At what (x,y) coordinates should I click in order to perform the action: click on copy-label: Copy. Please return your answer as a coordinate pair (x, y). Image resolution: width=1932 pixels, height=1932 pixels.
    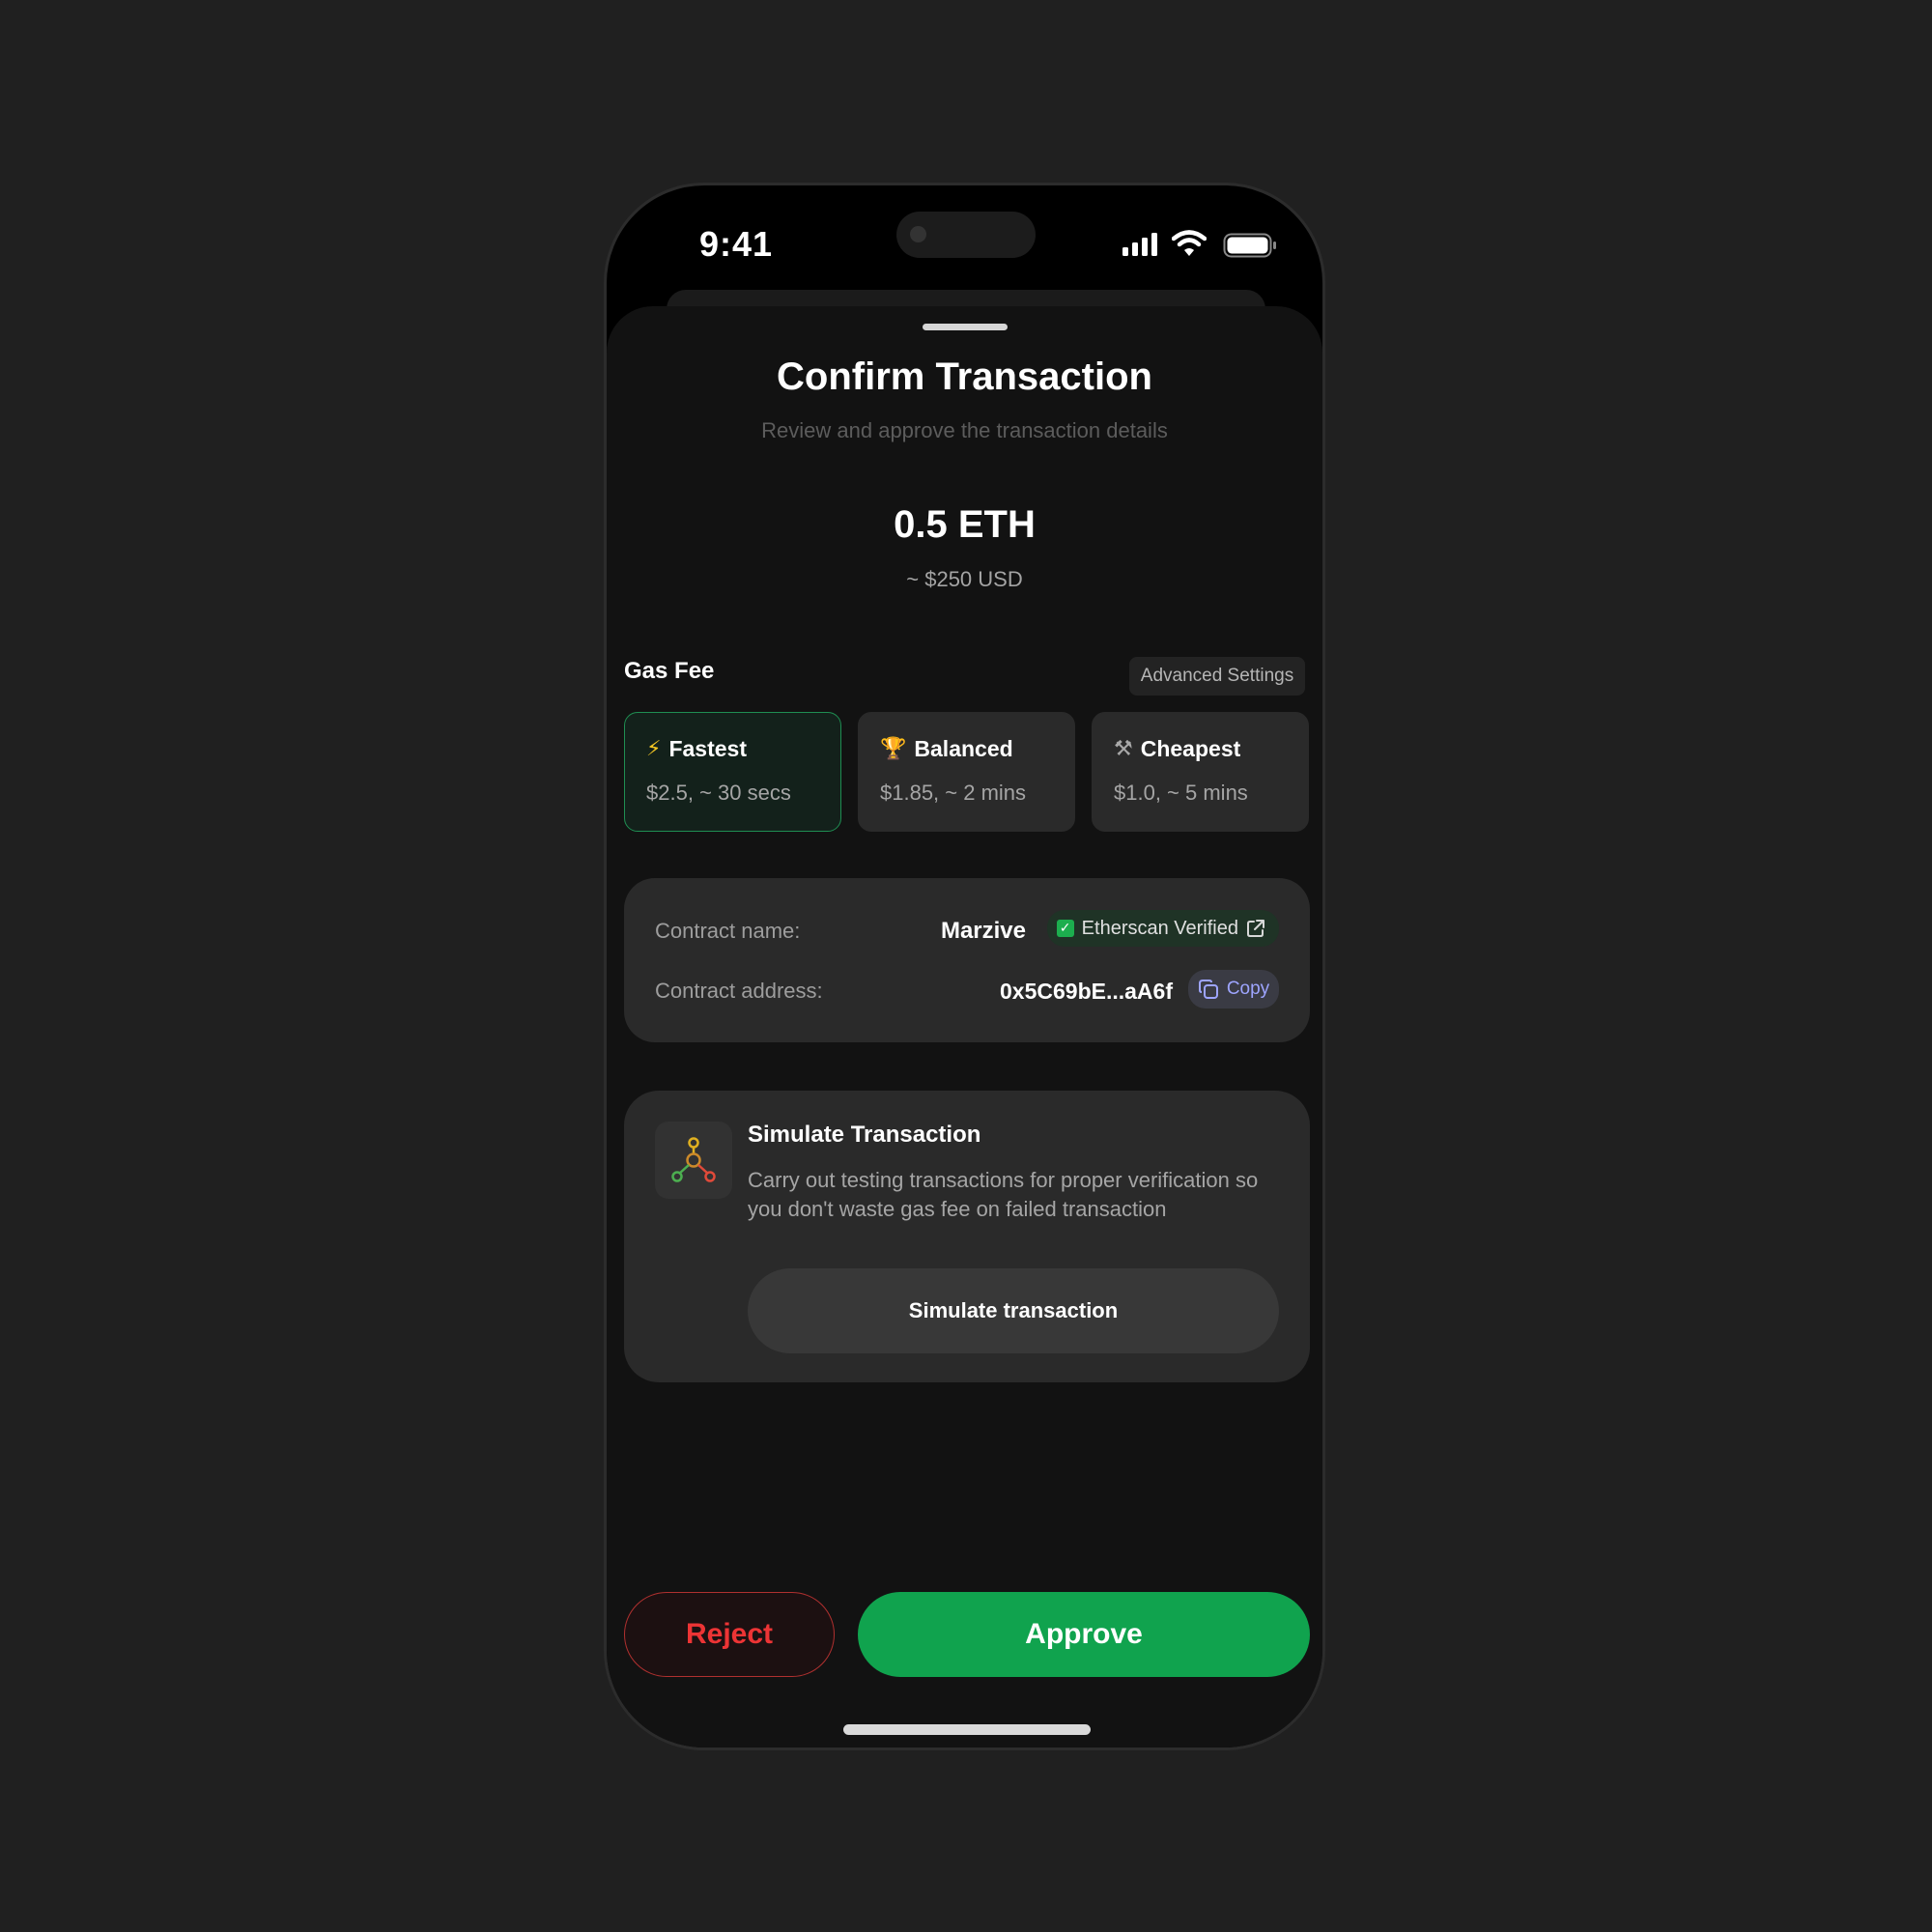
    Looking at the image, I should click on (1248, 989).